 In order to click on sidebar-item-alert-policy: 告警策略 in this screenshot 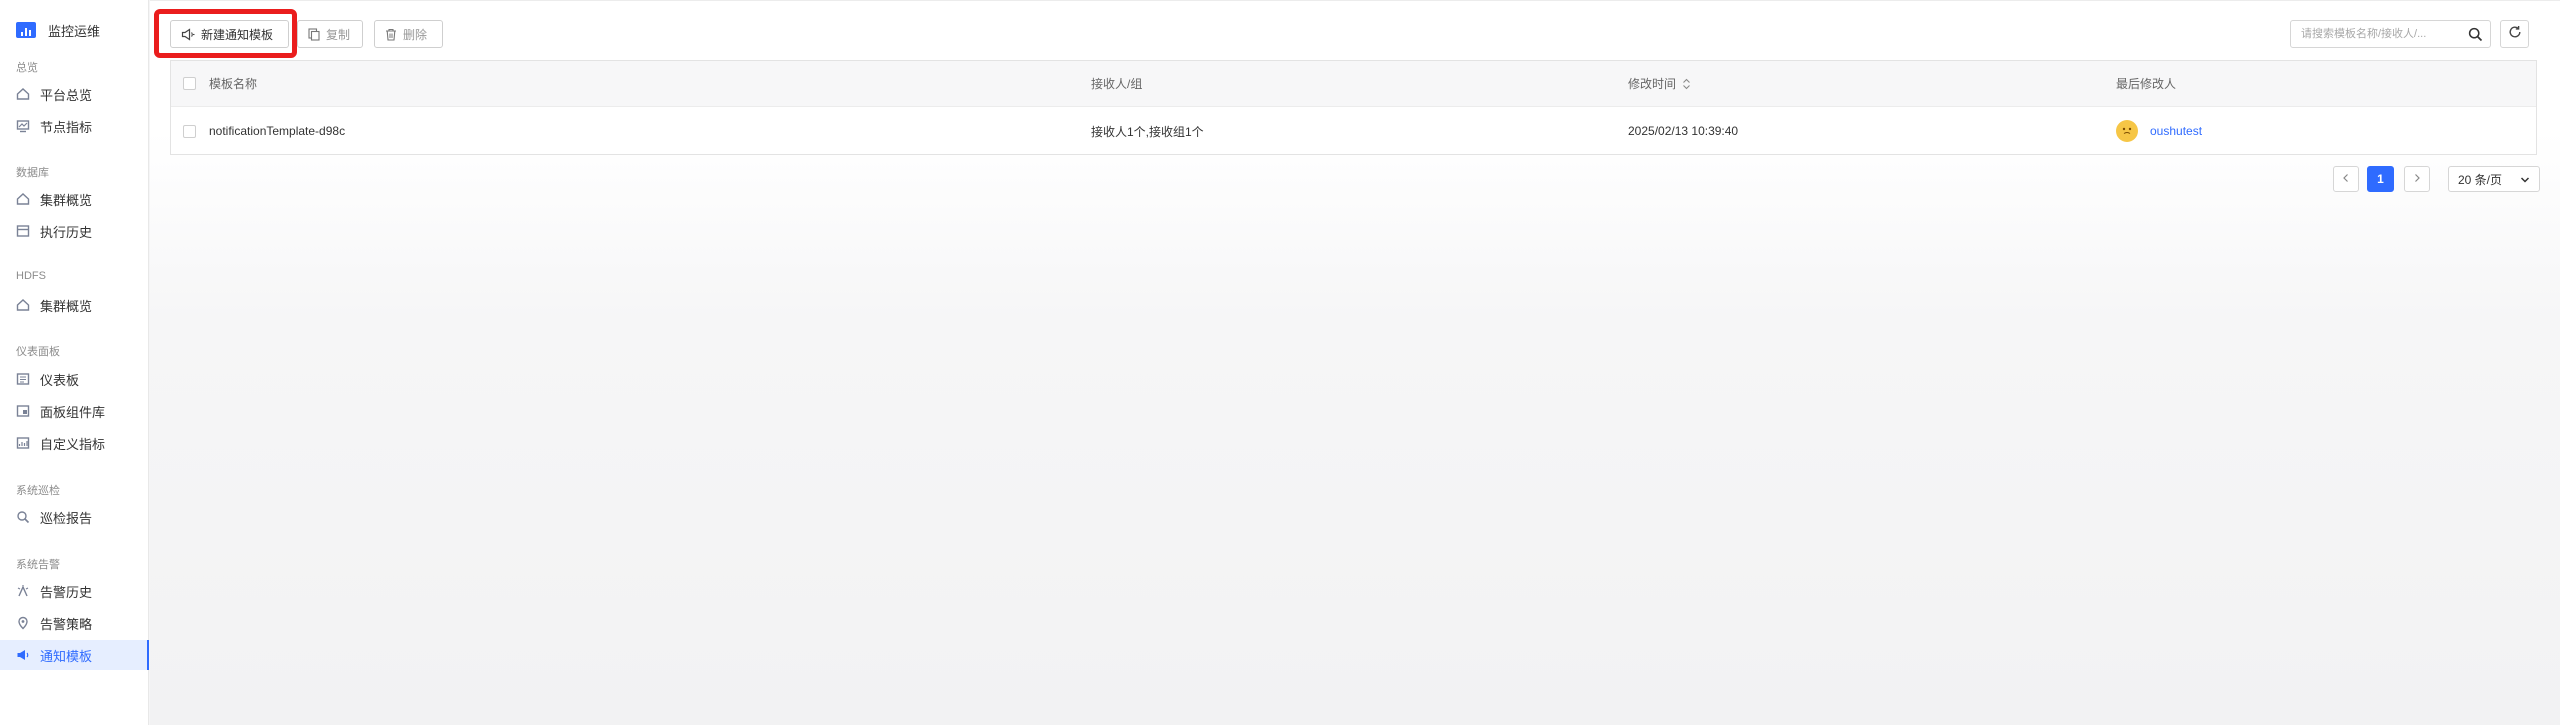, I will do `click(74, 623)`.